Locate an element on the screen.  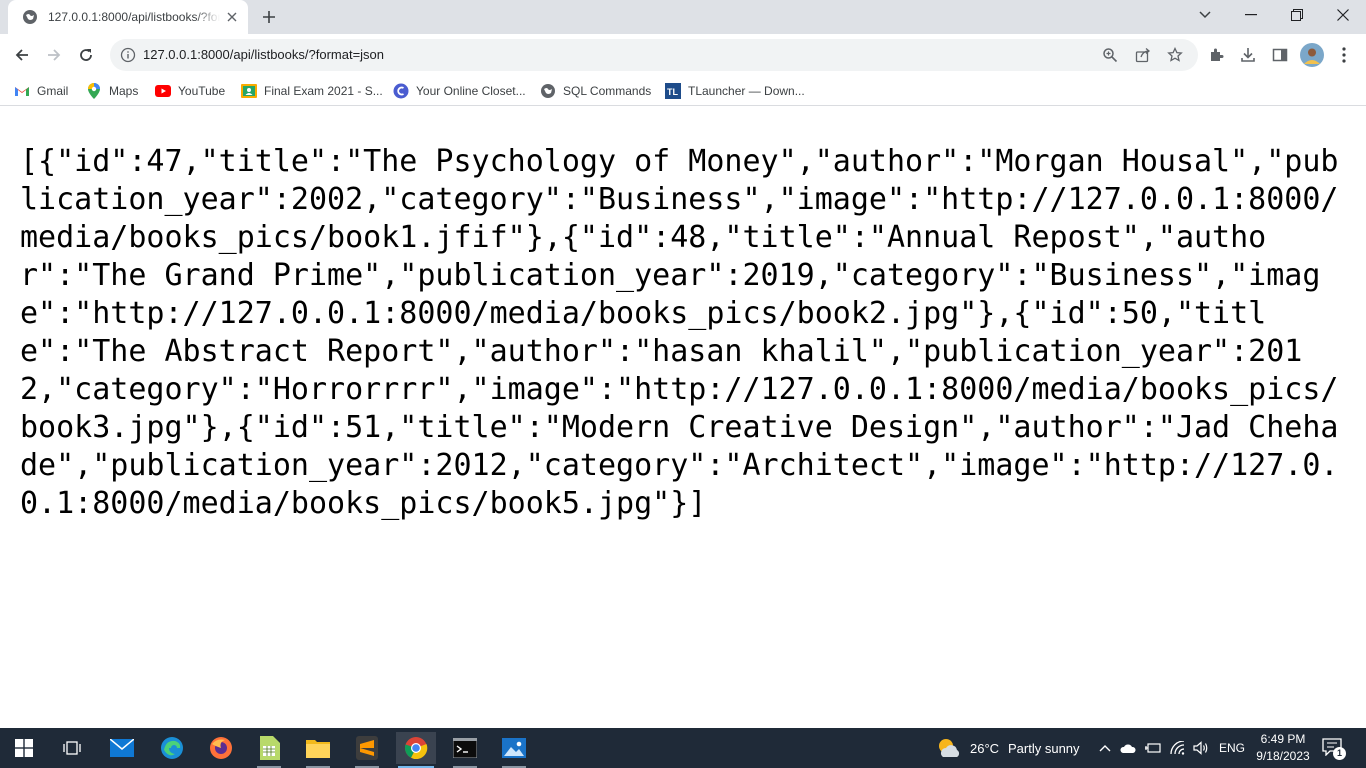
bookmark-youtube: YouTube is located at coordinates (190, 91).